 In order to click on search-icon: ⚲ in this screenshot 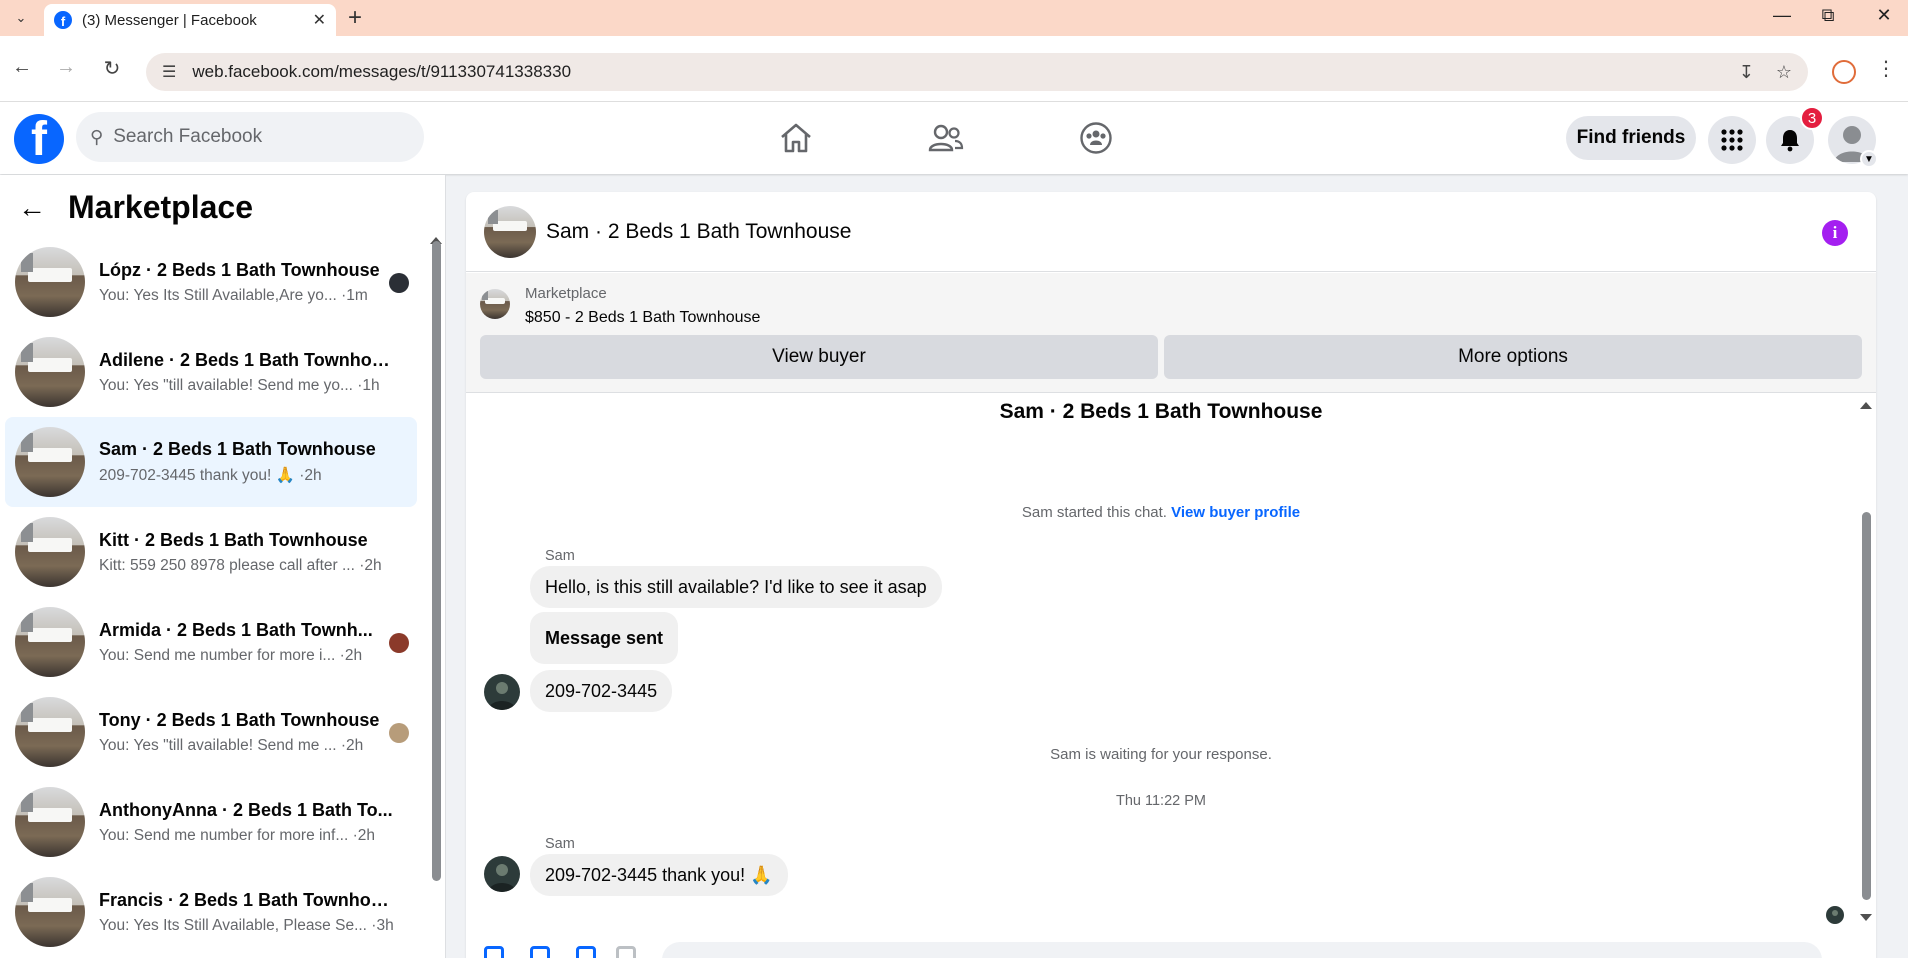, I will do `click(97, 136)`.